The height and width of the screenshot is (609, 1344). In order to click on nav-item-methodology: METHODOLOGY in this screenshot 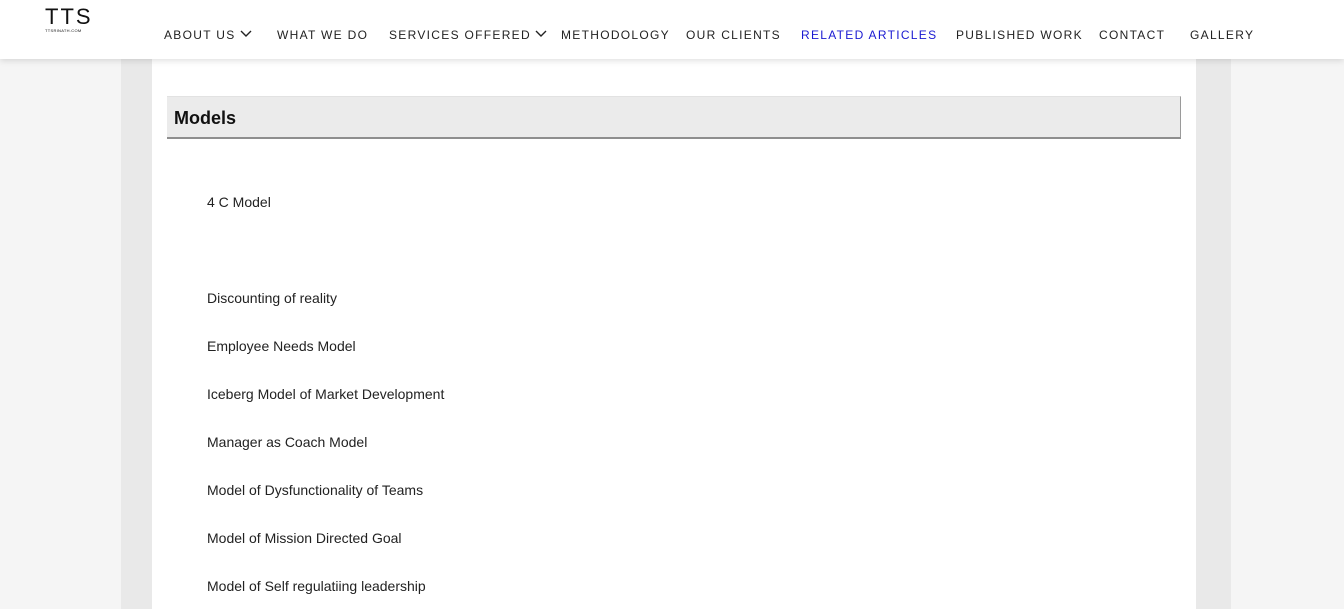, I will do `click(615, 35)`.